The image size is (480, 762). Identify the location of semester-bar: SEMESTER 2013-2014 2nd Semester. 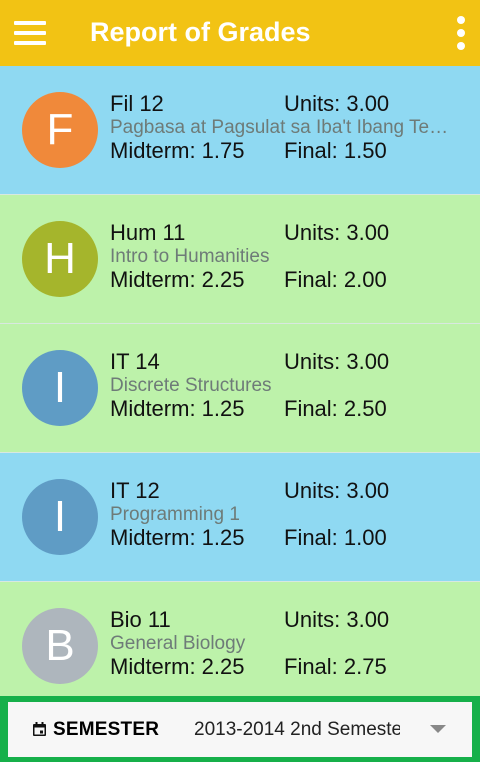
(240, 729).